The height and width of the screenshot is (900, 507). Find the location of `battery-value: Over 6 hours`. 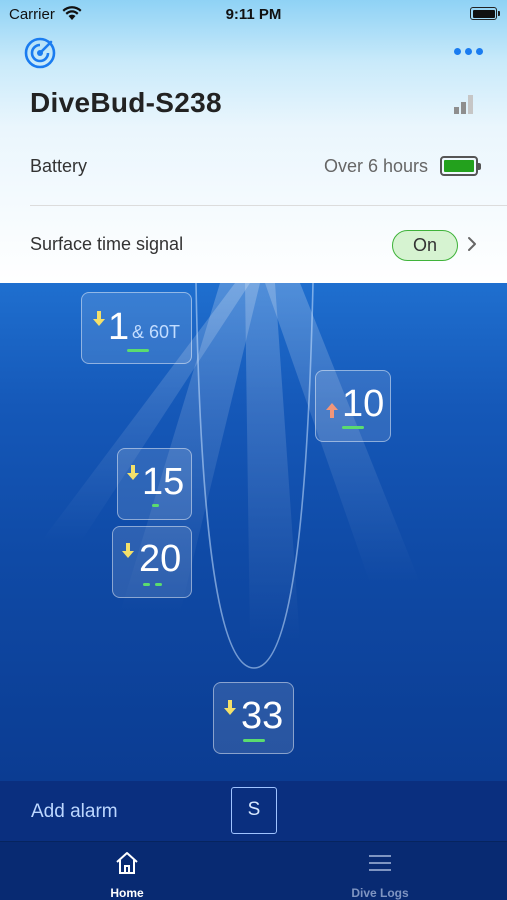

battery-value: Over 6 hours is located at coordinates (375, 166).